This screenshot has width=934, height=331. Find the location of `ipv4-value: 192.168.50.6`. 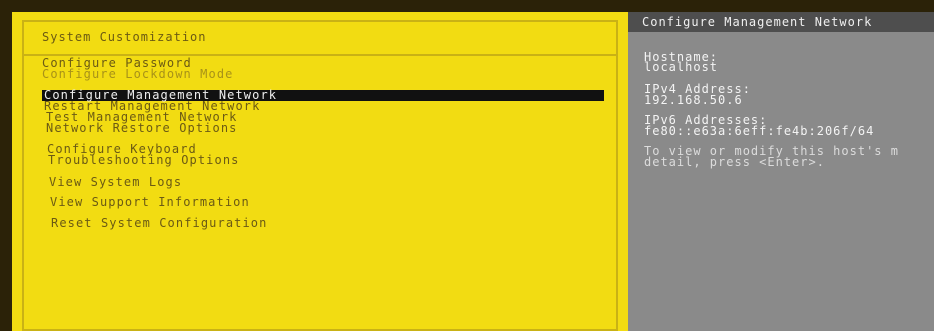

ipv4-value: 192.168.50.6 is located at coordinates (693, 100).